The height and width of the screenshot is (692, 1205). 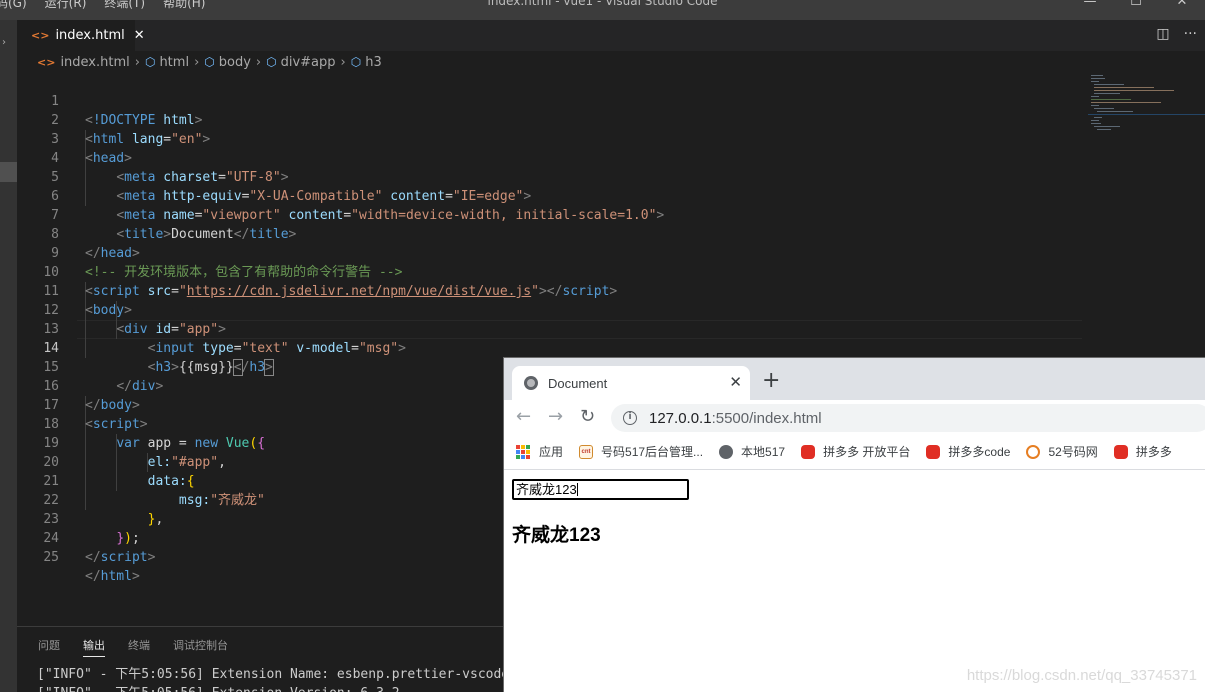 I want to click on msg-text-input: 齐威龙123, so click(x=600, y=489).